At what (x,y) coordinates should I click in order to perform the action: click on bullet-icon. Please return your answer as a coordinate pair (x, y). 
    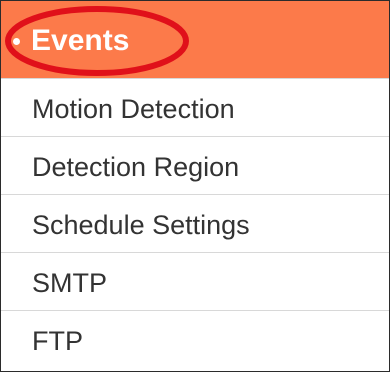
    Looking at the image, I should click on (16, 41).